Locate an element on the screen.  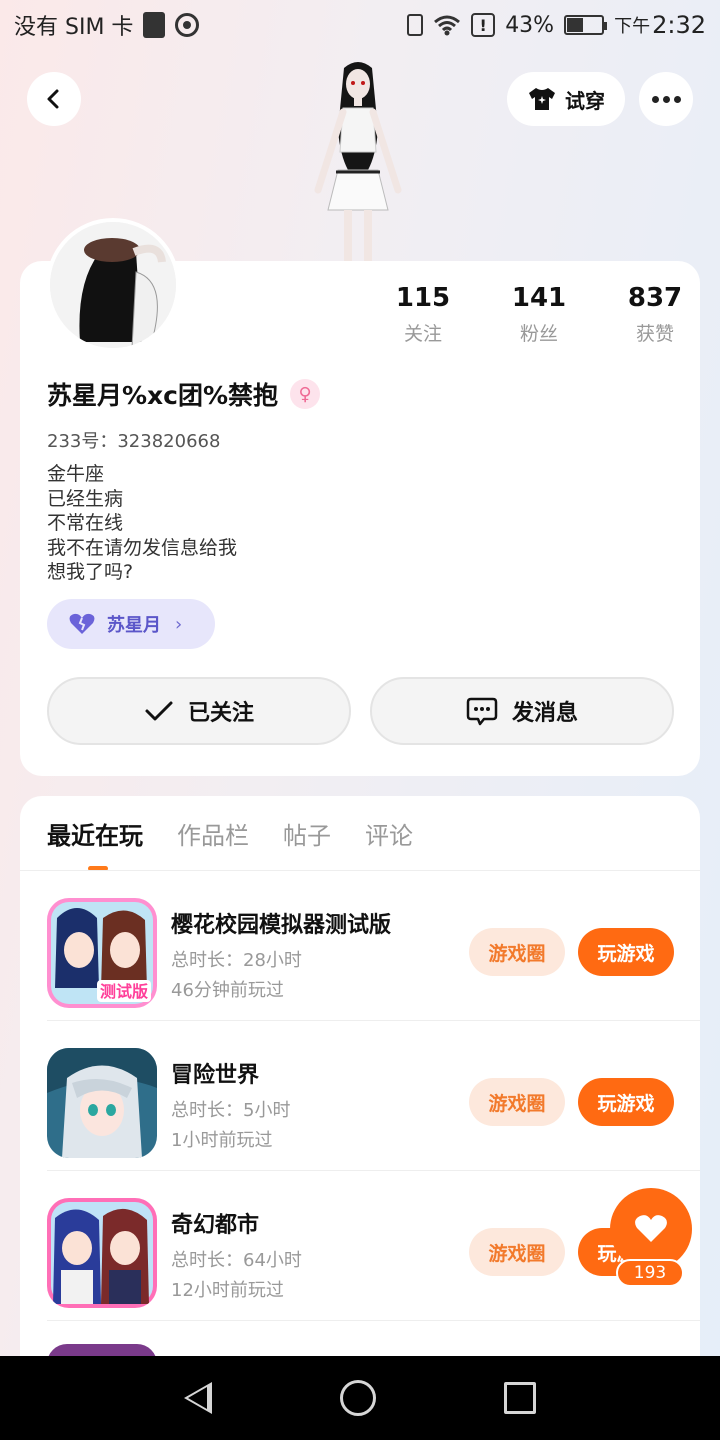
game-name: 奇幻都市 is located at coordinates (215, 1225).